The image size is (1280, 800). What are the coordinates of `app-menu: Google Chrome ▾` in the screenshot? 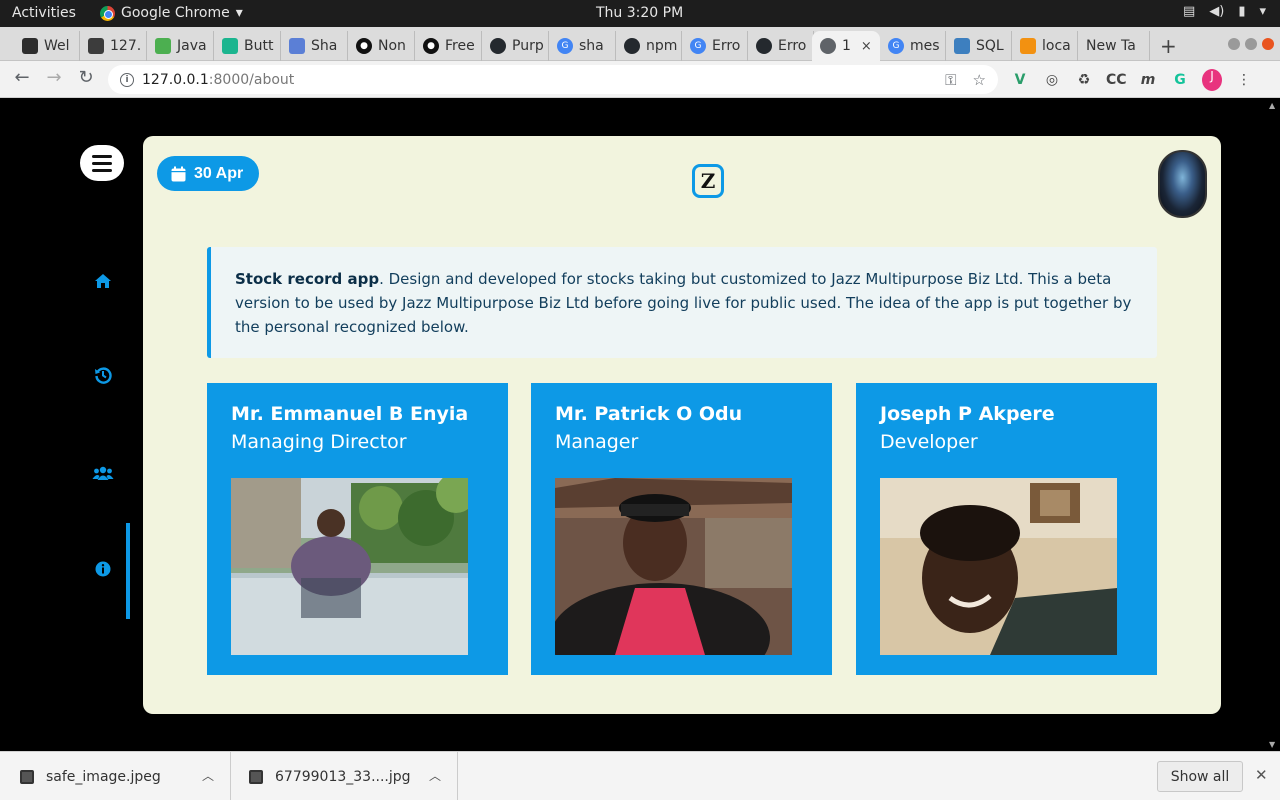 It's located at (171, 13).